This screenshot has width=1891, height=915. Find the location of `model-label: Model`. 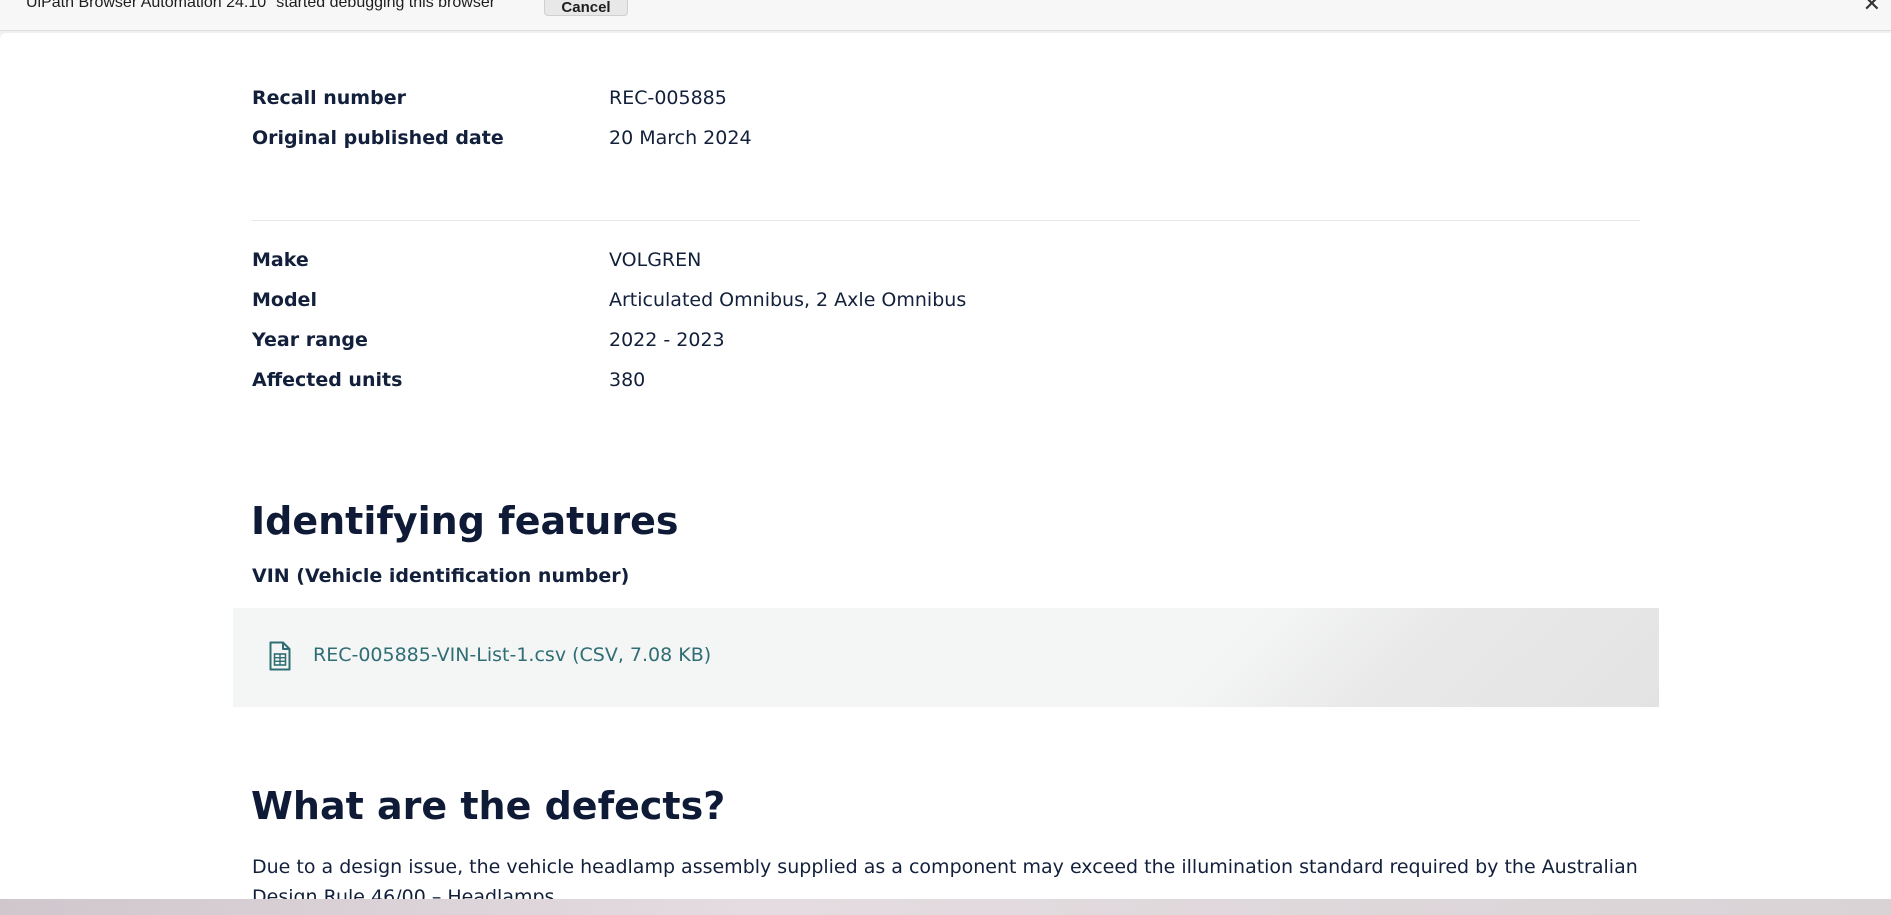

model-label: Model is located at coordinates (284, 300).